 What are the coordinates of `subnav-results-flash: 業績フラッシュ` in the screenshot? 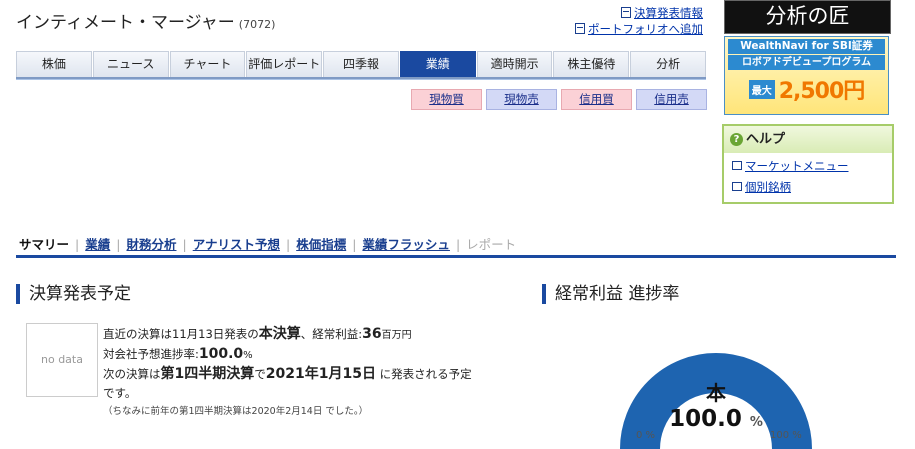 It's located at (406, 244).